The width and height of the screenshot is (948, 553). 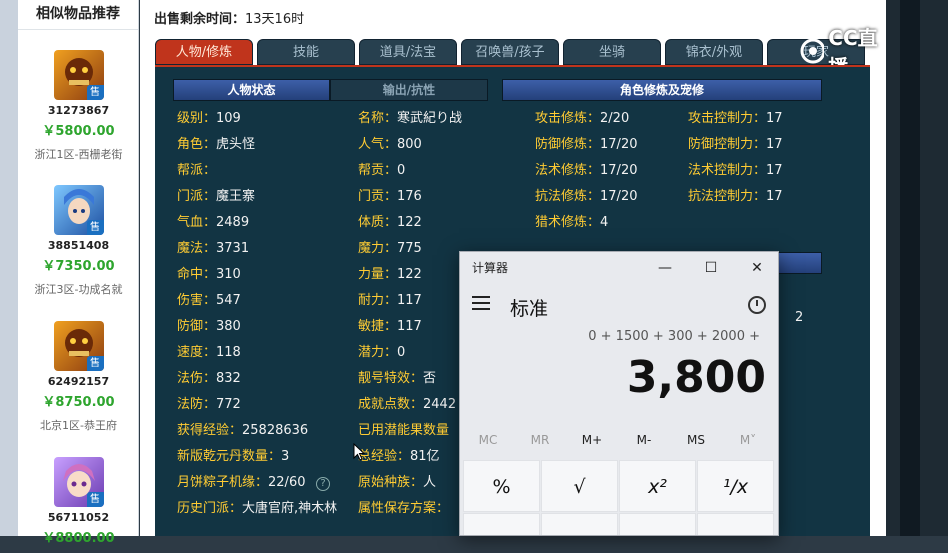 What do you see at coordinates (409, 326) in the screenshot?
I see `stat-value: 117` at bounding box center [409, 326].